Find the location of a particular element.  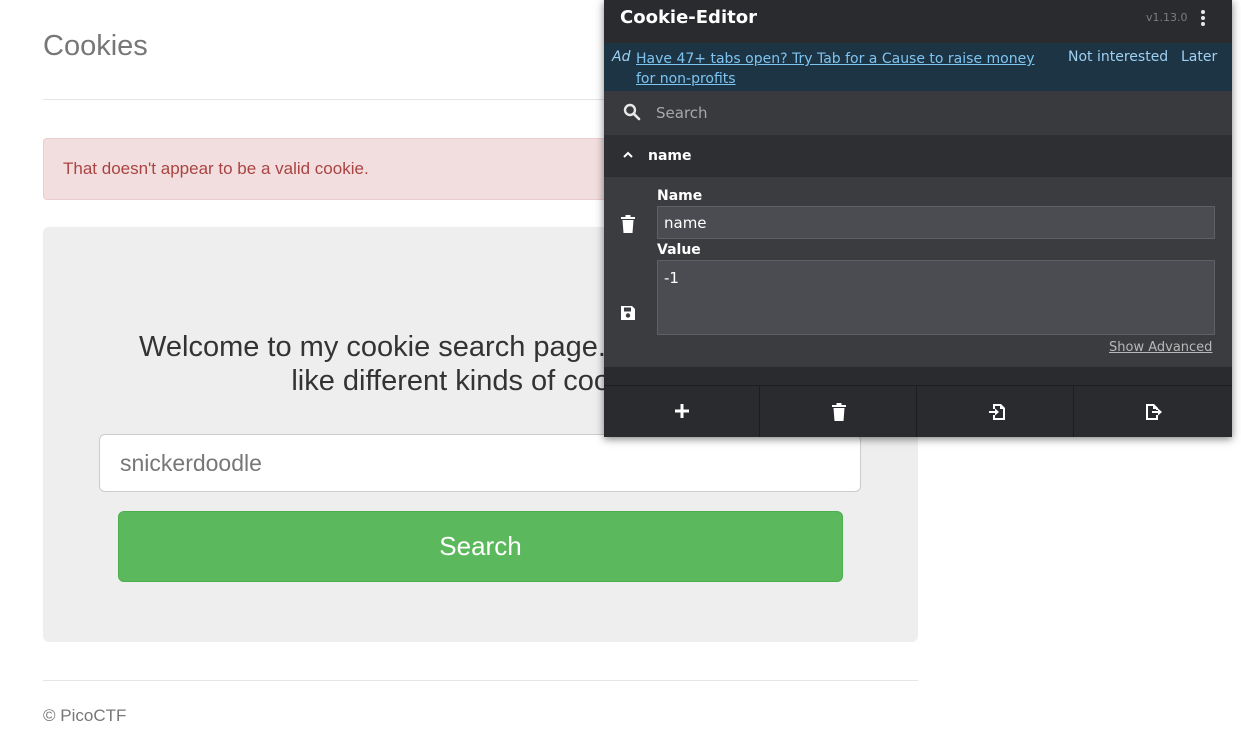

cookie-name-field is located at coordinates (936, 222).